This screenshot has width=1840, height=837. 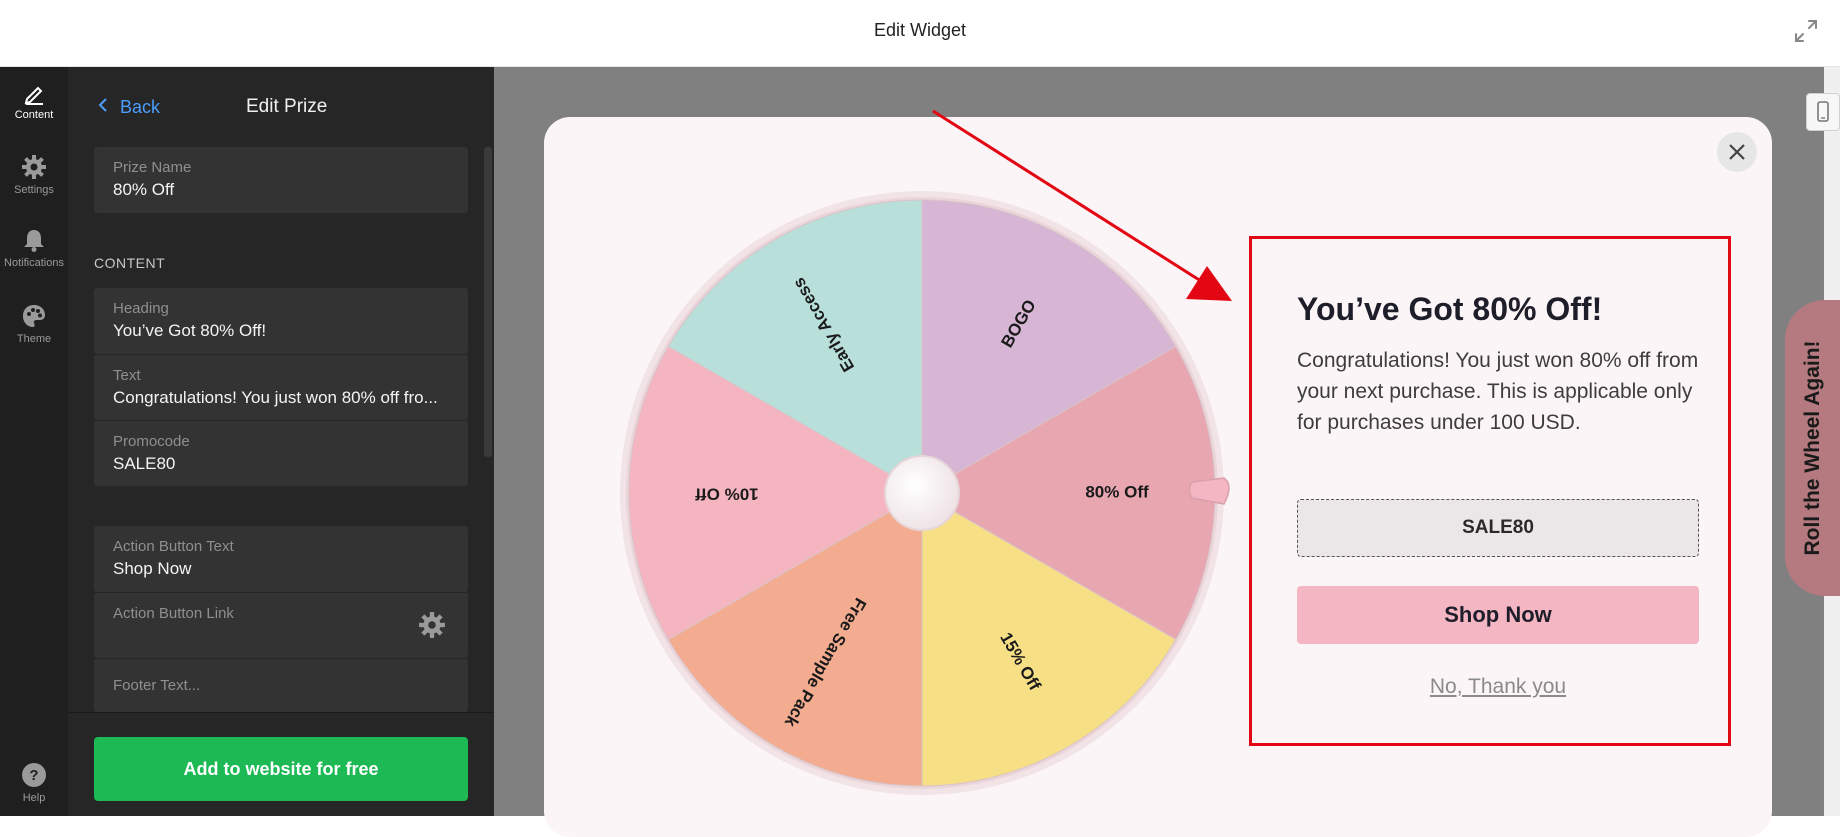 What do you see at coordinates (34, 190) in the screenshot?
I see `rail-label-settings: Settings` at bounding box center [34, 190].